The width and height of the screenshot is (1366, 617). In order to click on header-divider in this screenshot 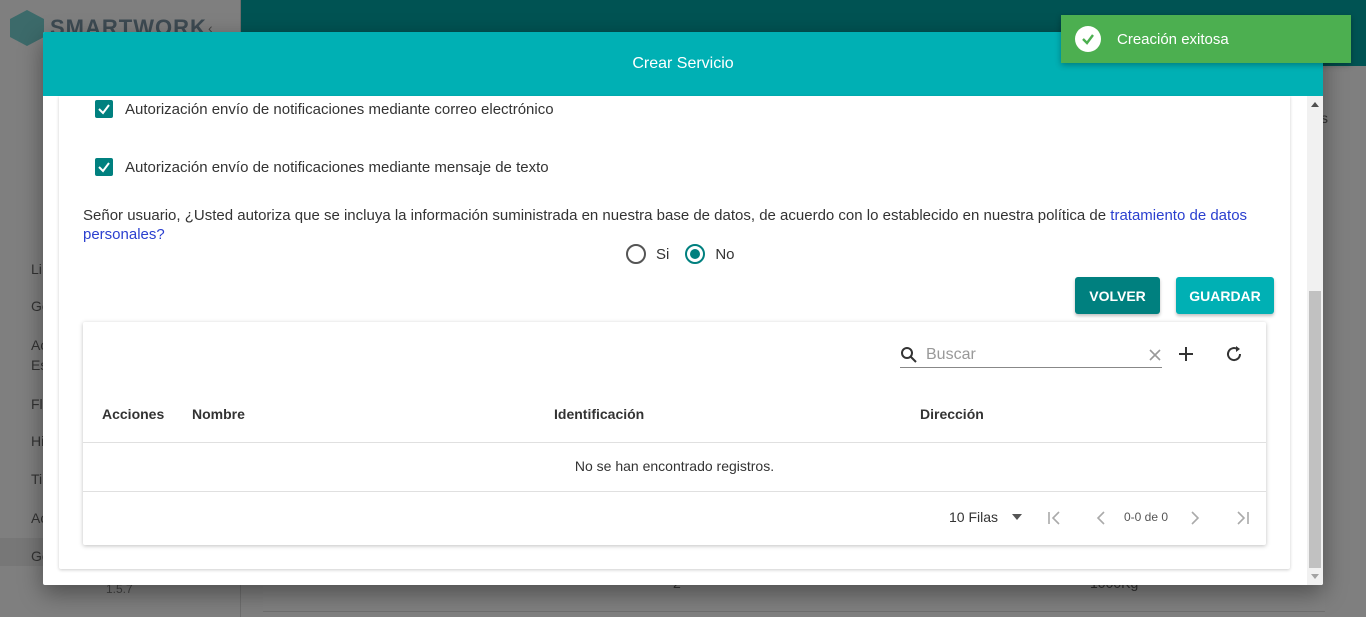, I will do `click(674, 442)`.